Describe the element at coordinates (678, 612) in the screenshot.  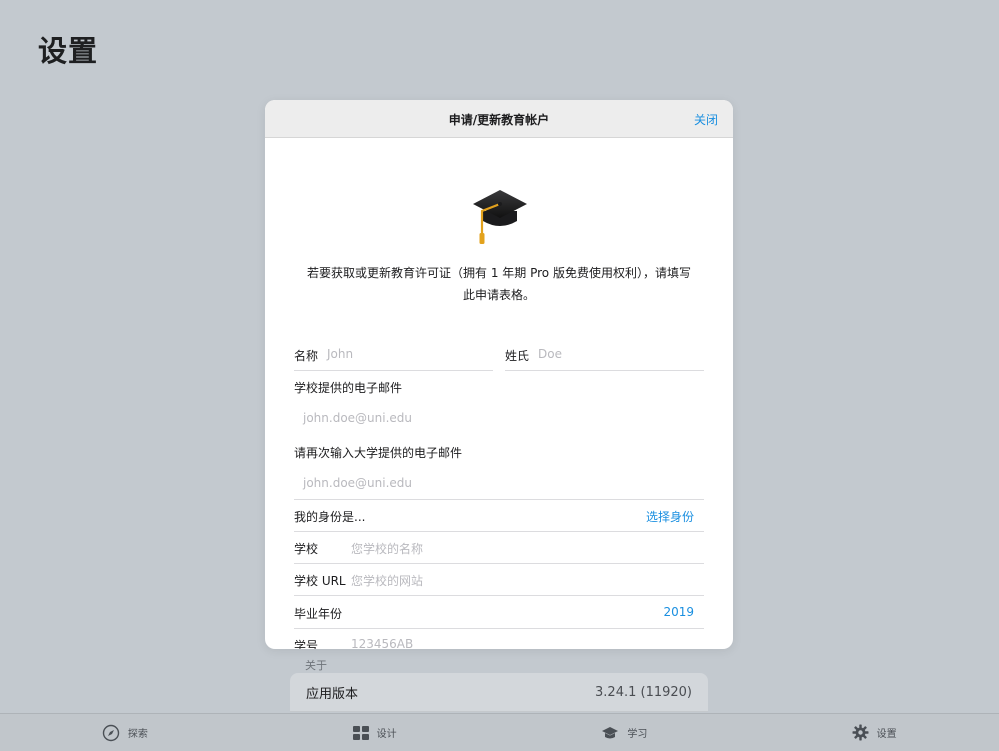
I see `grad-year-picker: 2019` at that location.